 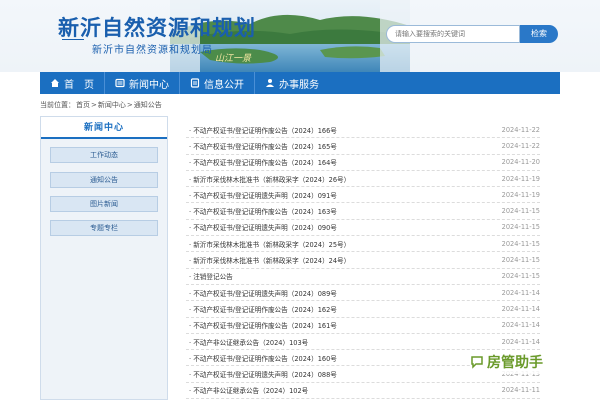 I want to click on notice-title: · 不动产权证书/登记证明作废公告（2024）166号, so click(x=343, y=130).